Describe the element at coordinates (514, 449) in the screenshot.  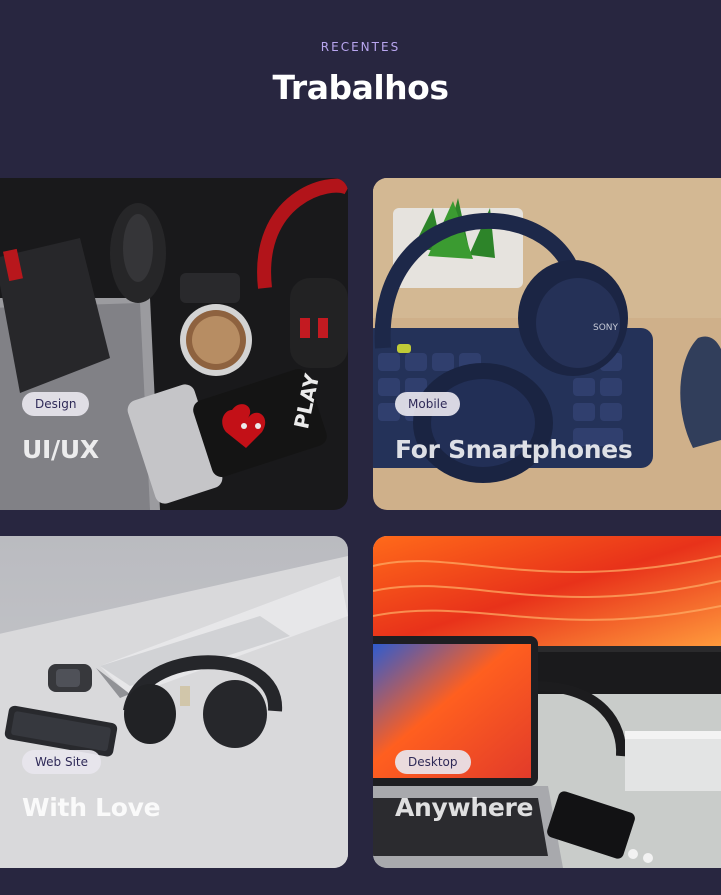
I see `project-caption: For Smartphones` at that location.